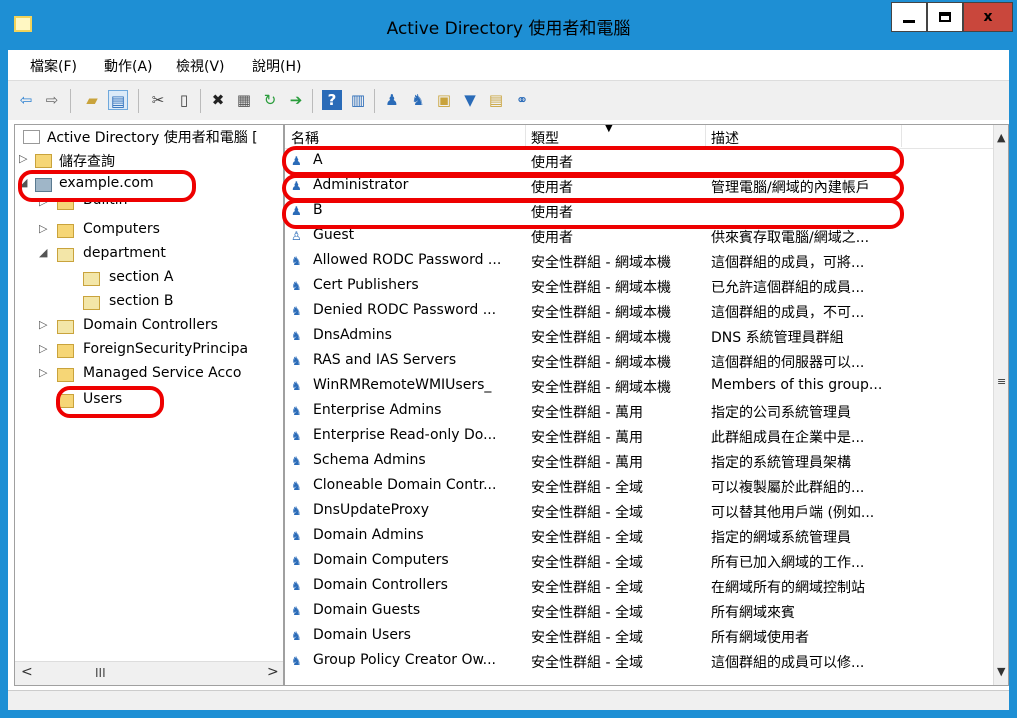 This screenshot has height=718, width=1017. Describe the element at coordinates (139, 162) in the screenshot. I see `tree-item-saved-queries: ▷ 儲存查詢` at that location.